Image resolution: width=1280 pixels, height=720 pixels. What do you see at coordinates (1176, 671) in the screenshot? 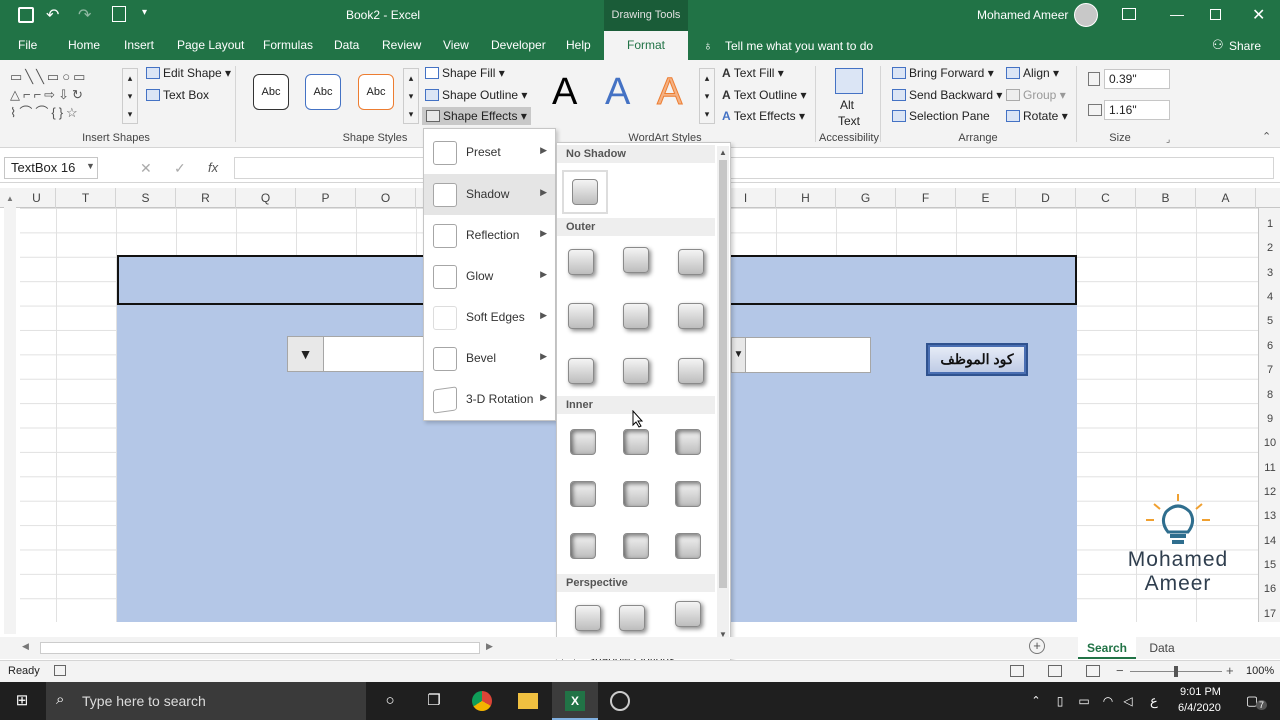
I see `zoom-slider-thumb` at bounding box center [1176, 671].